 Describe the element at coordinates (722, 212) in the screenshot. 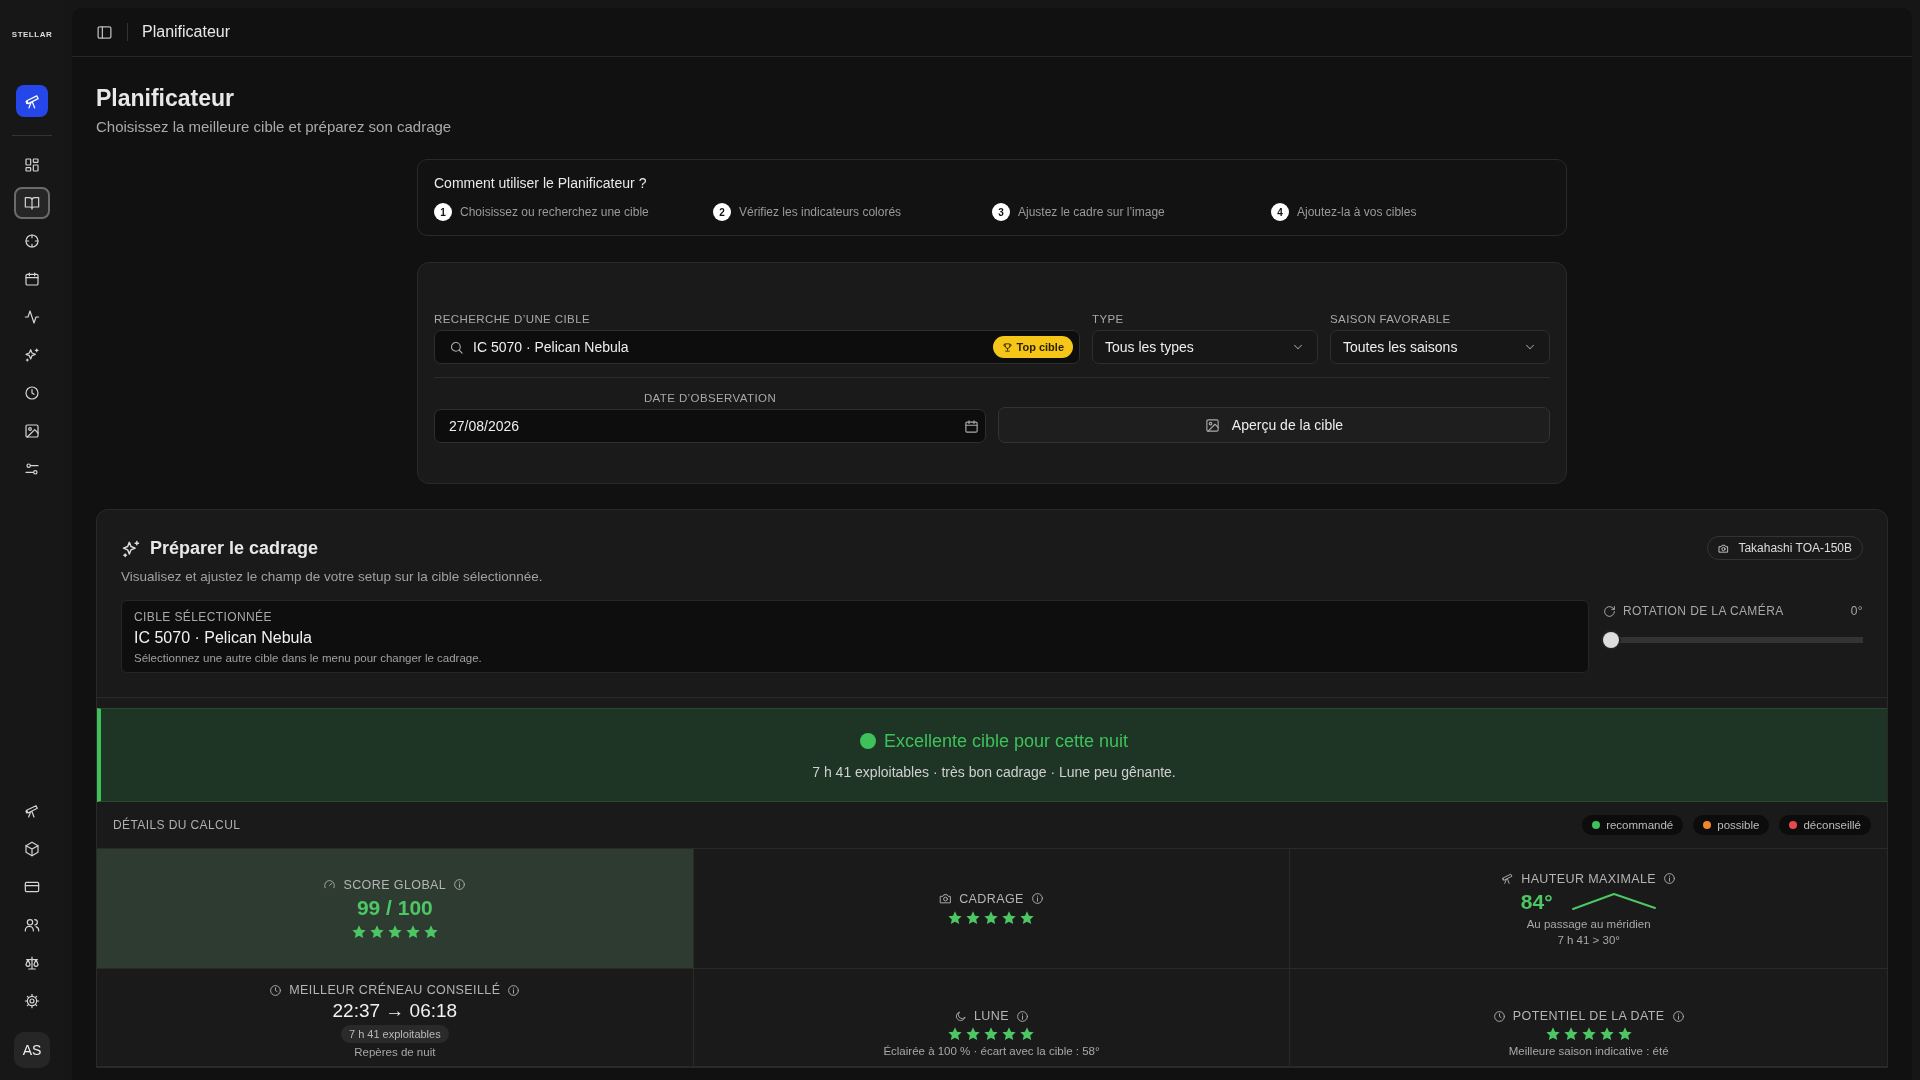

I see `step-number: 2` at that location.